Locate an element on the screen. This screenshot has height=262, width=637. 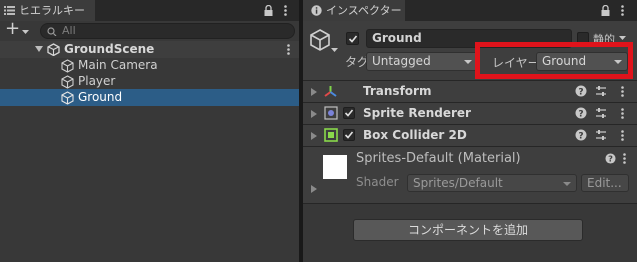
list-icon is located at coordinates (9, 10).